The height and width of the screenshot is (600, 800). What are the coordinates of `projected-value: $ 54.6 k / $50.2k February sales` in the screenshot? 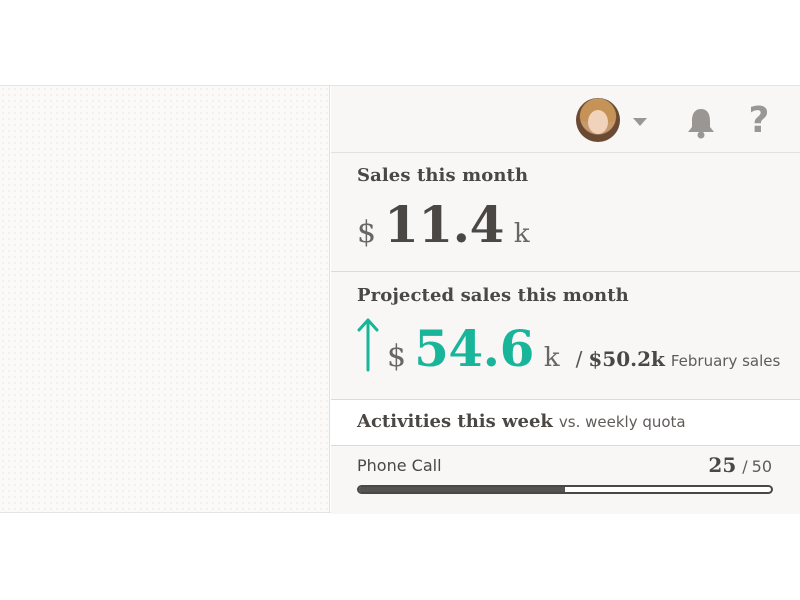 It's located at (568, 345).